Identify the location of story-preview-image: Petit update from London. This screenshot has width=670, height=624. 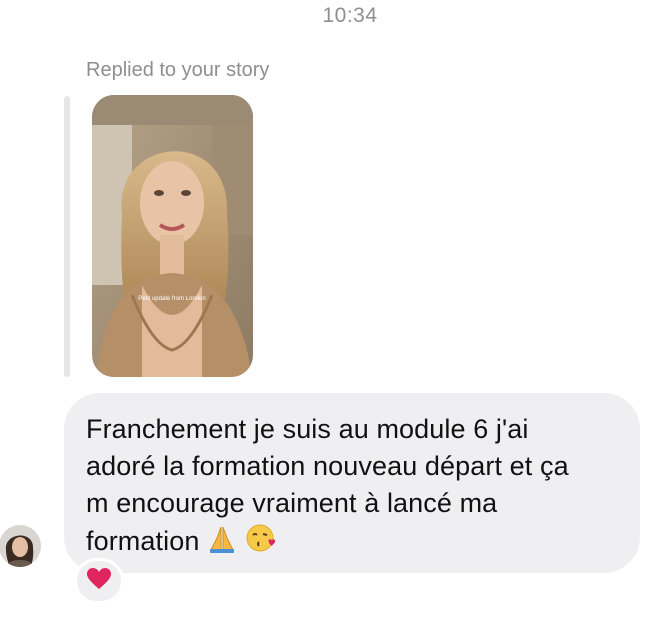
(172, 236).